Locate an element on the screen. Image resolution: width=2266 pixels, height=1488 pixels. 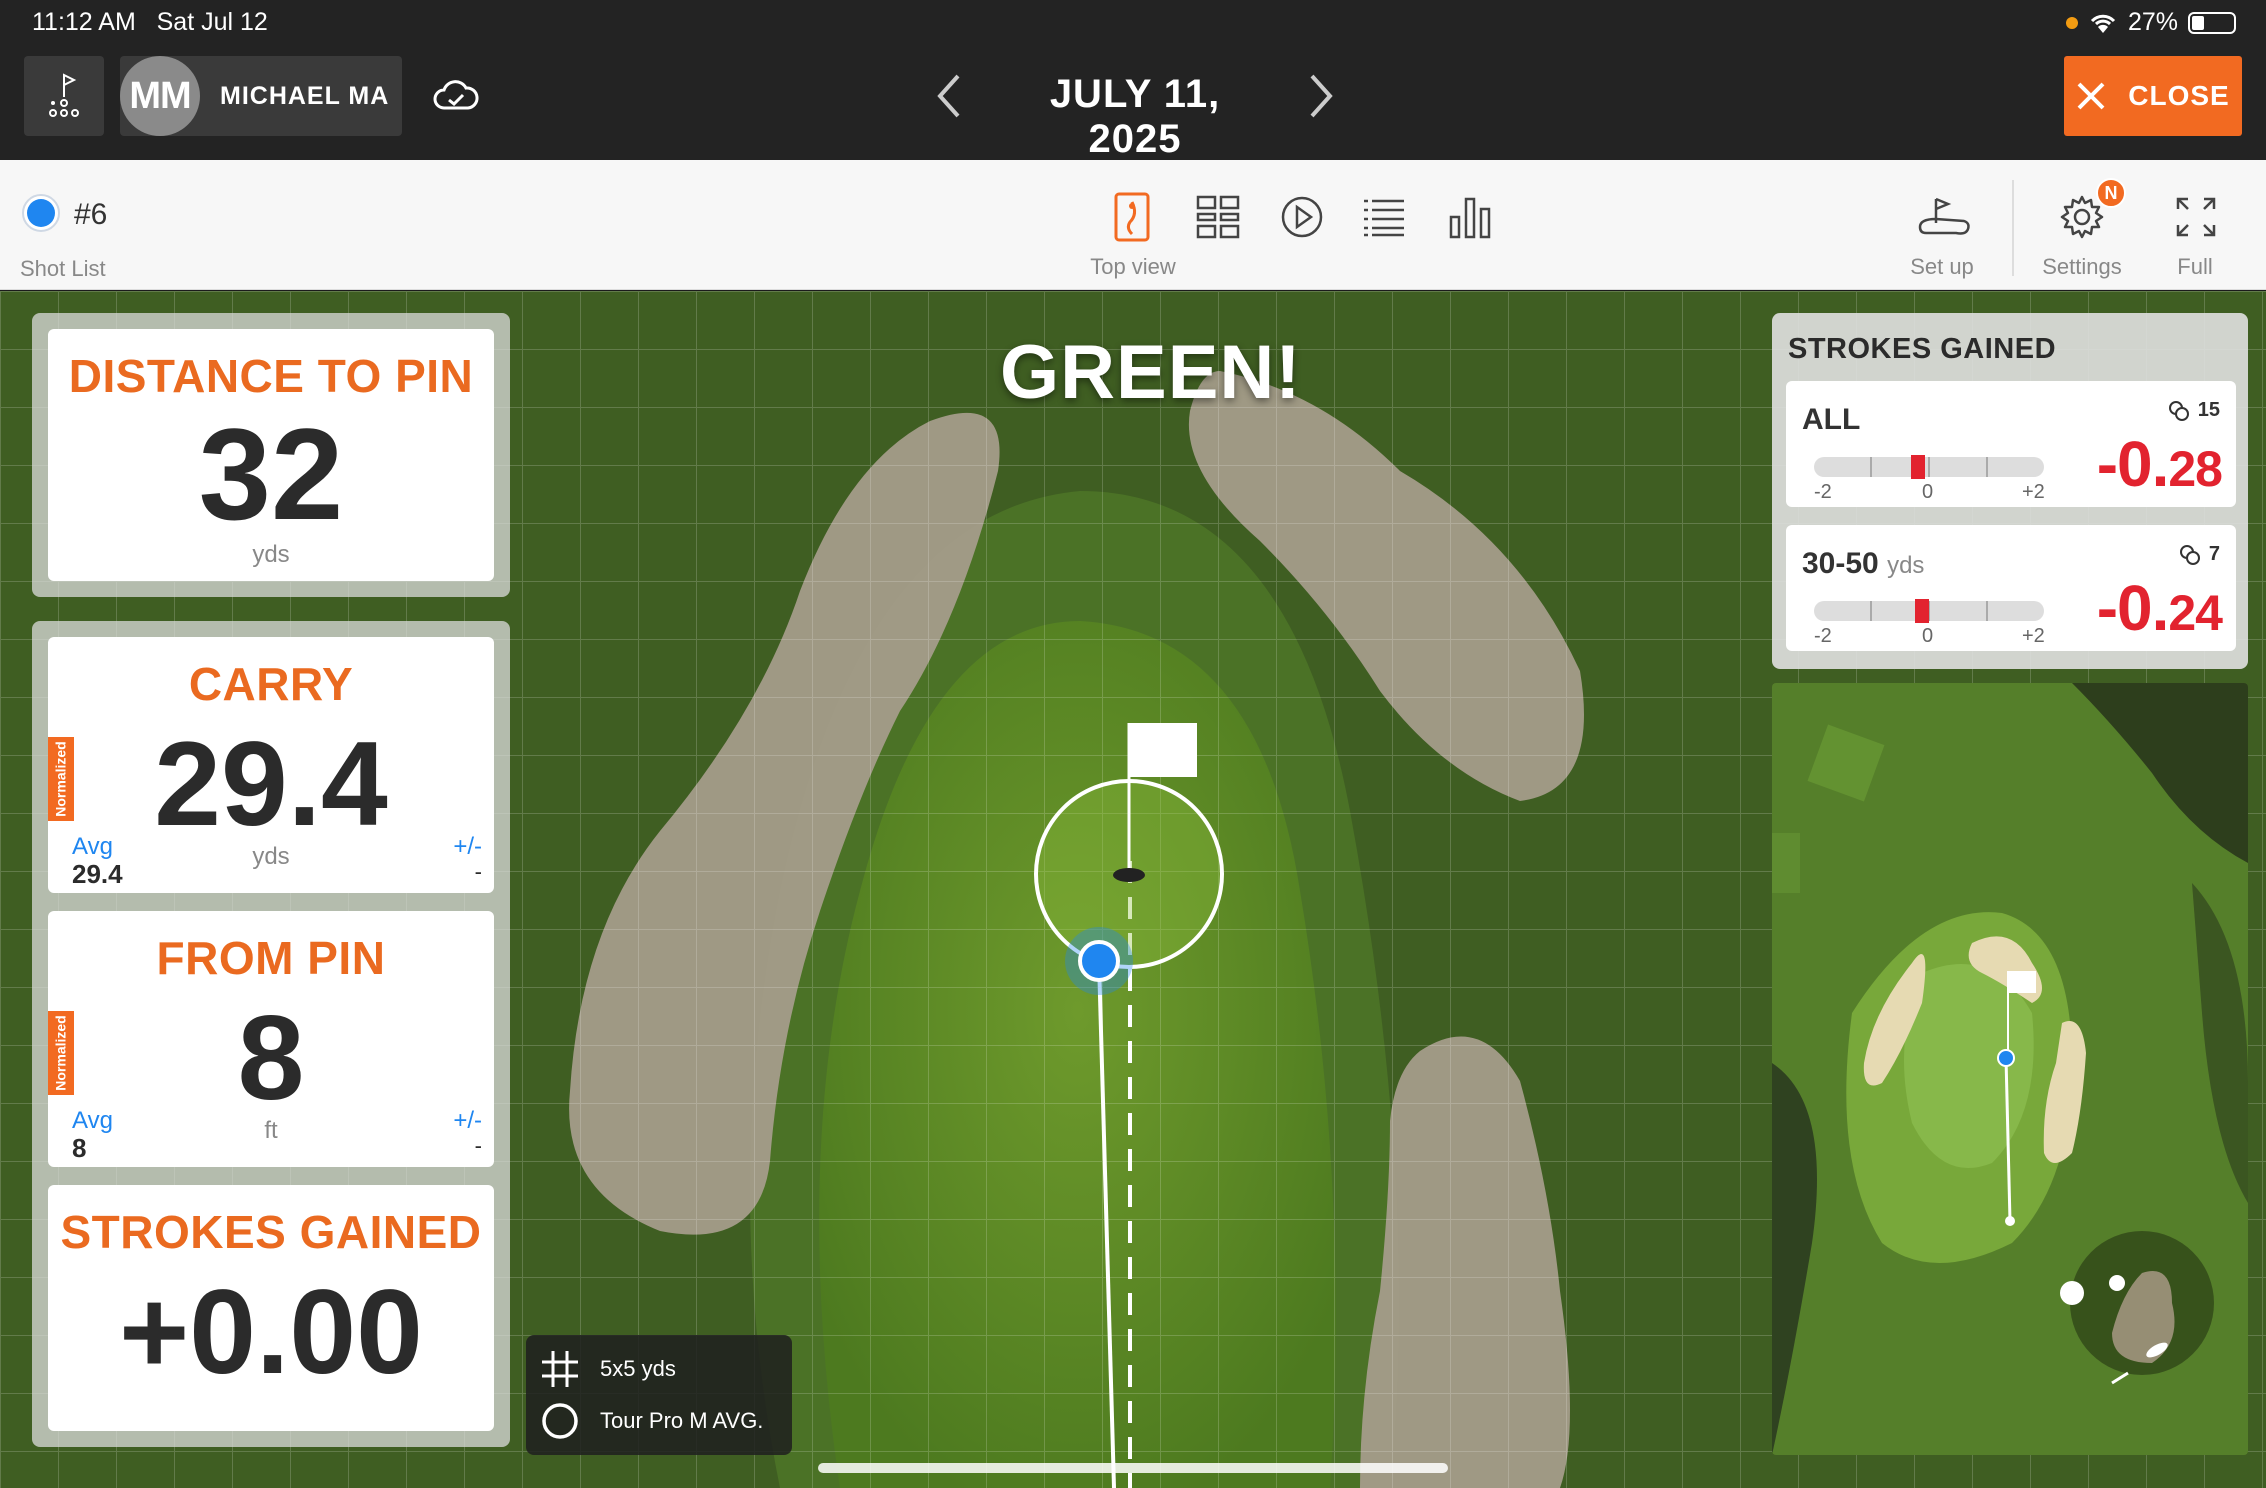
card-title: CARRY is located at coordinates (271, 684).